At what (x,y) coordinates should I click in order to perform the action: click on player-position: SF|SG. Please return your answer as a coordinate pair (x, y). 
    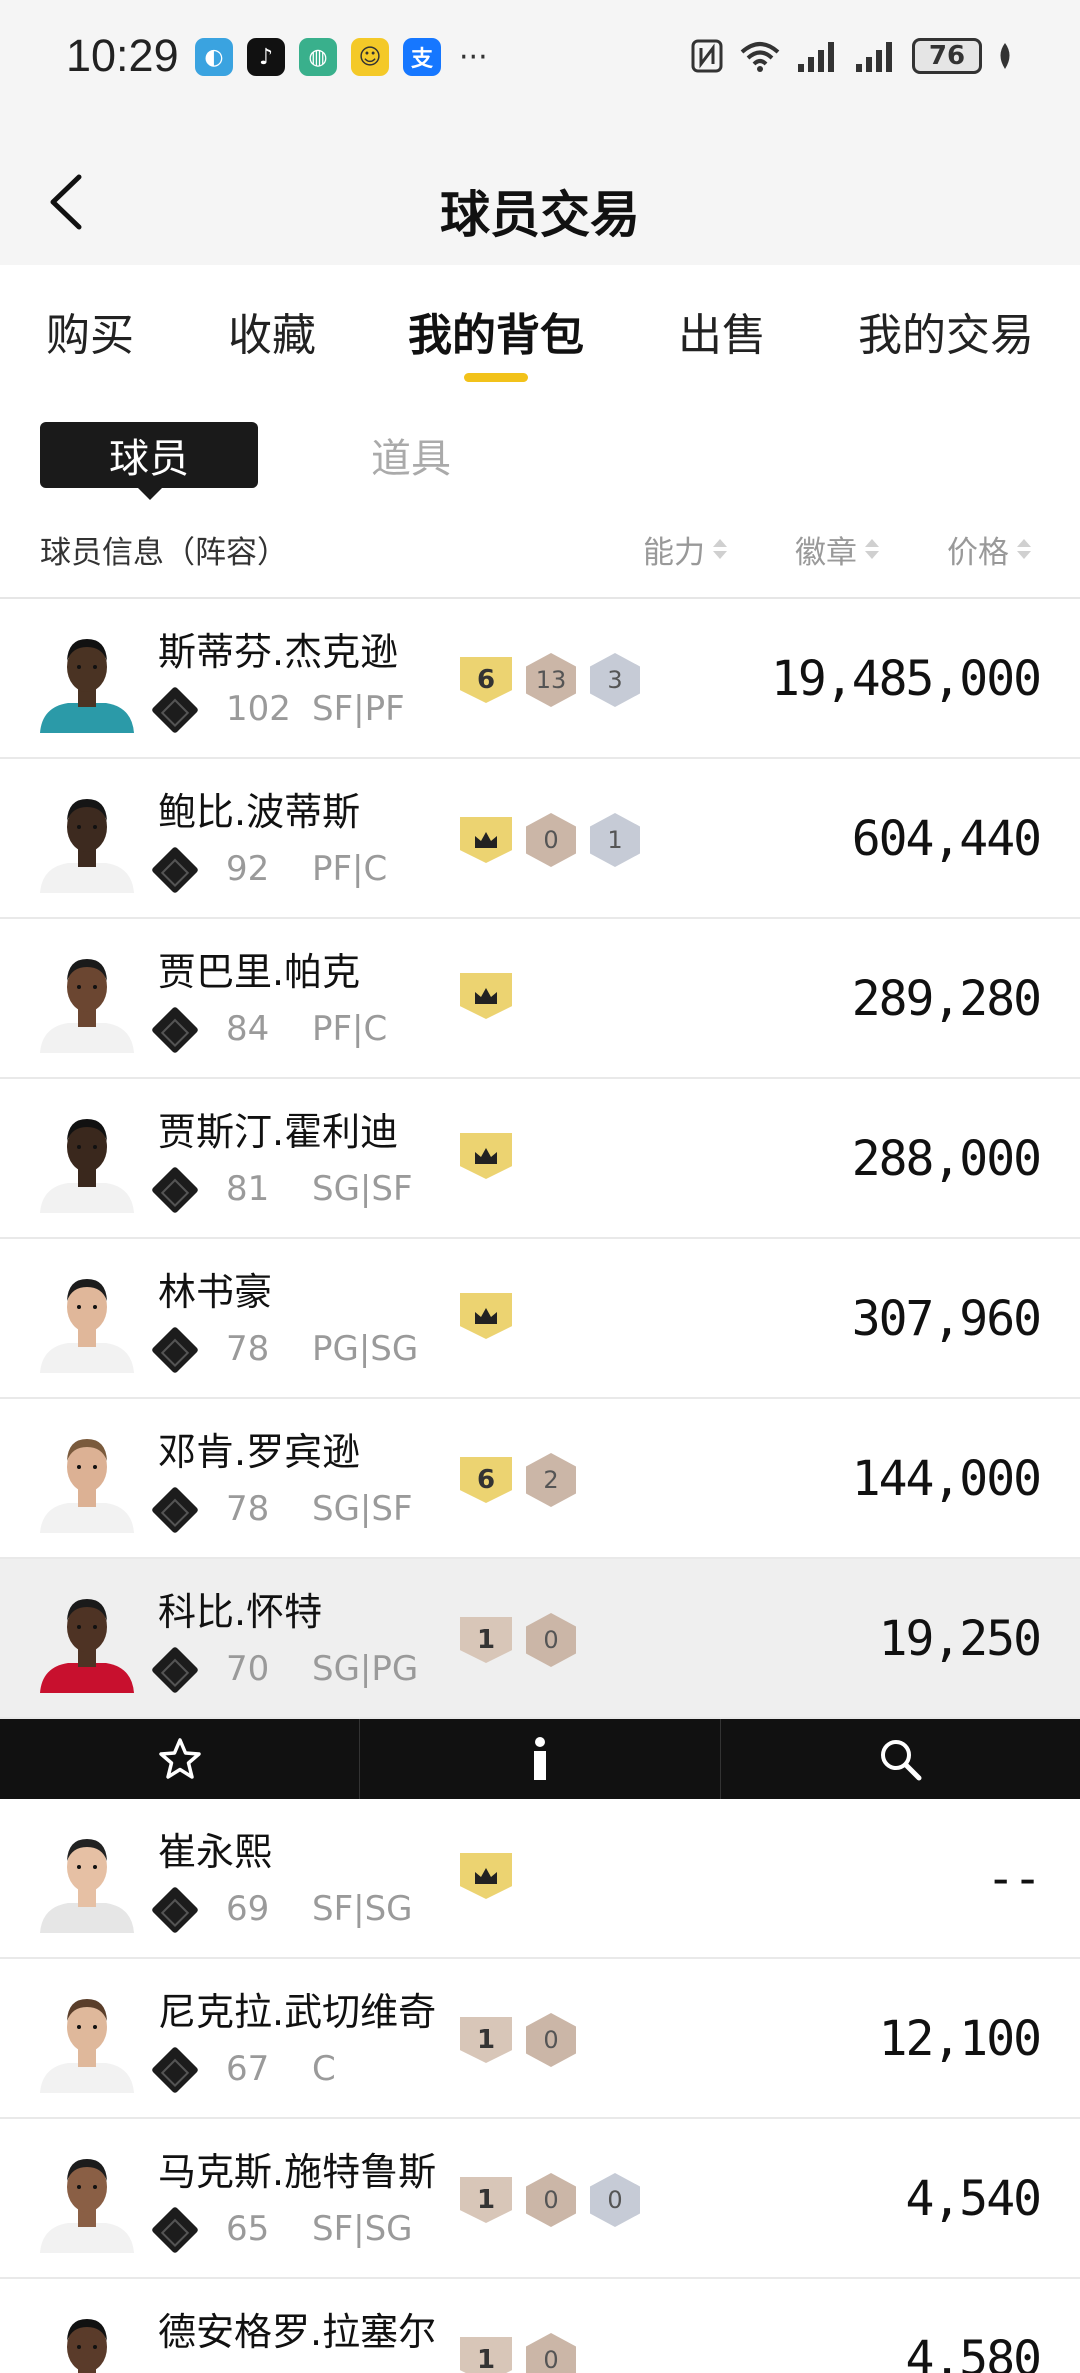
    Looking at the image, I should click on (362, 1909).